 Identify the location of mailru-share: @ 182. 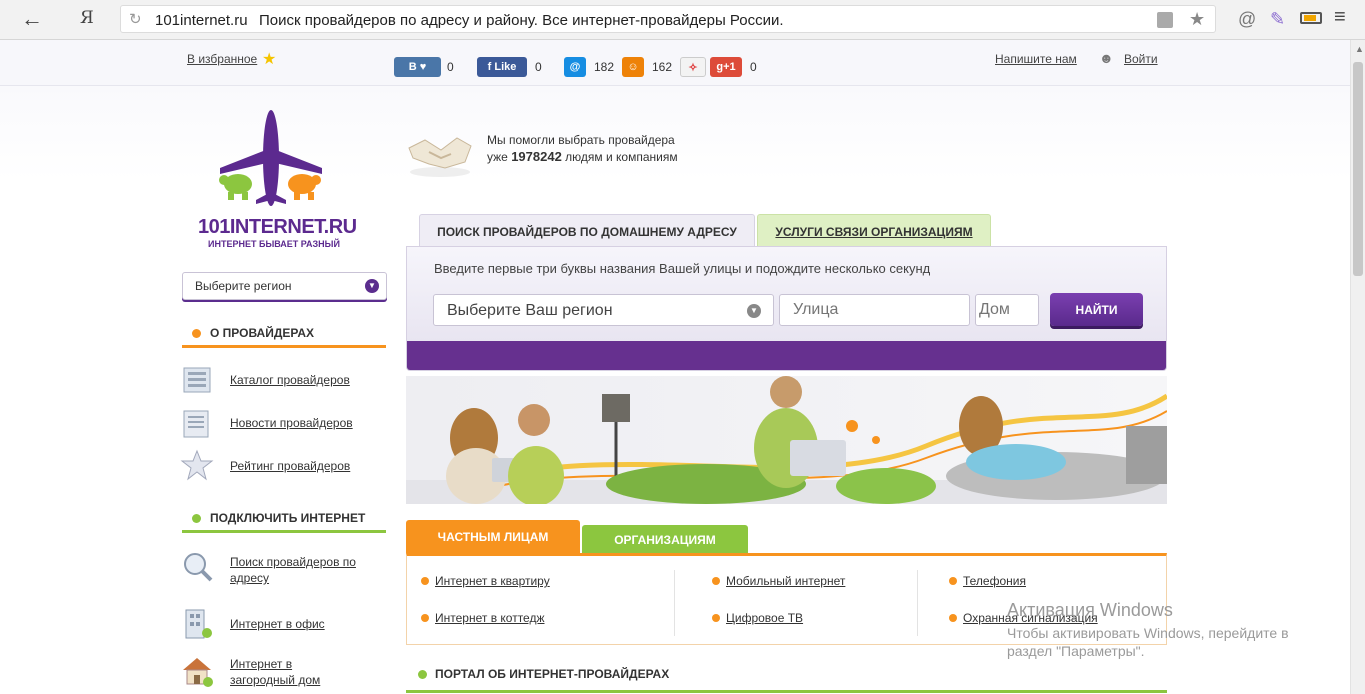
(589, 67).